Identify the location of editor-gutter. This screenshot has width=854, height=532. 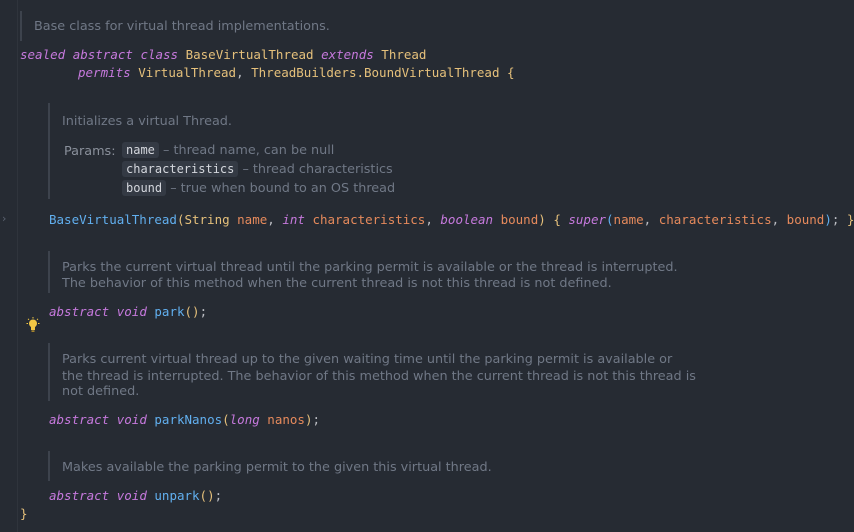
(9, 266).